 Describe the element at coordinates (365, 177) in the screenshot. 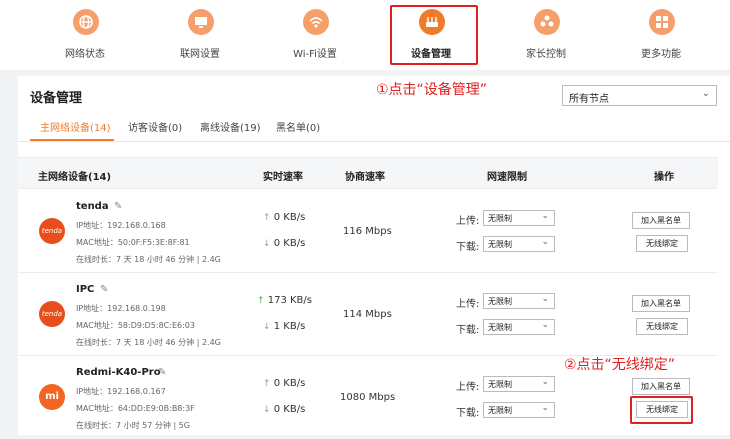

I see `col-header-negotiated-rate: 协商速率` at that location.